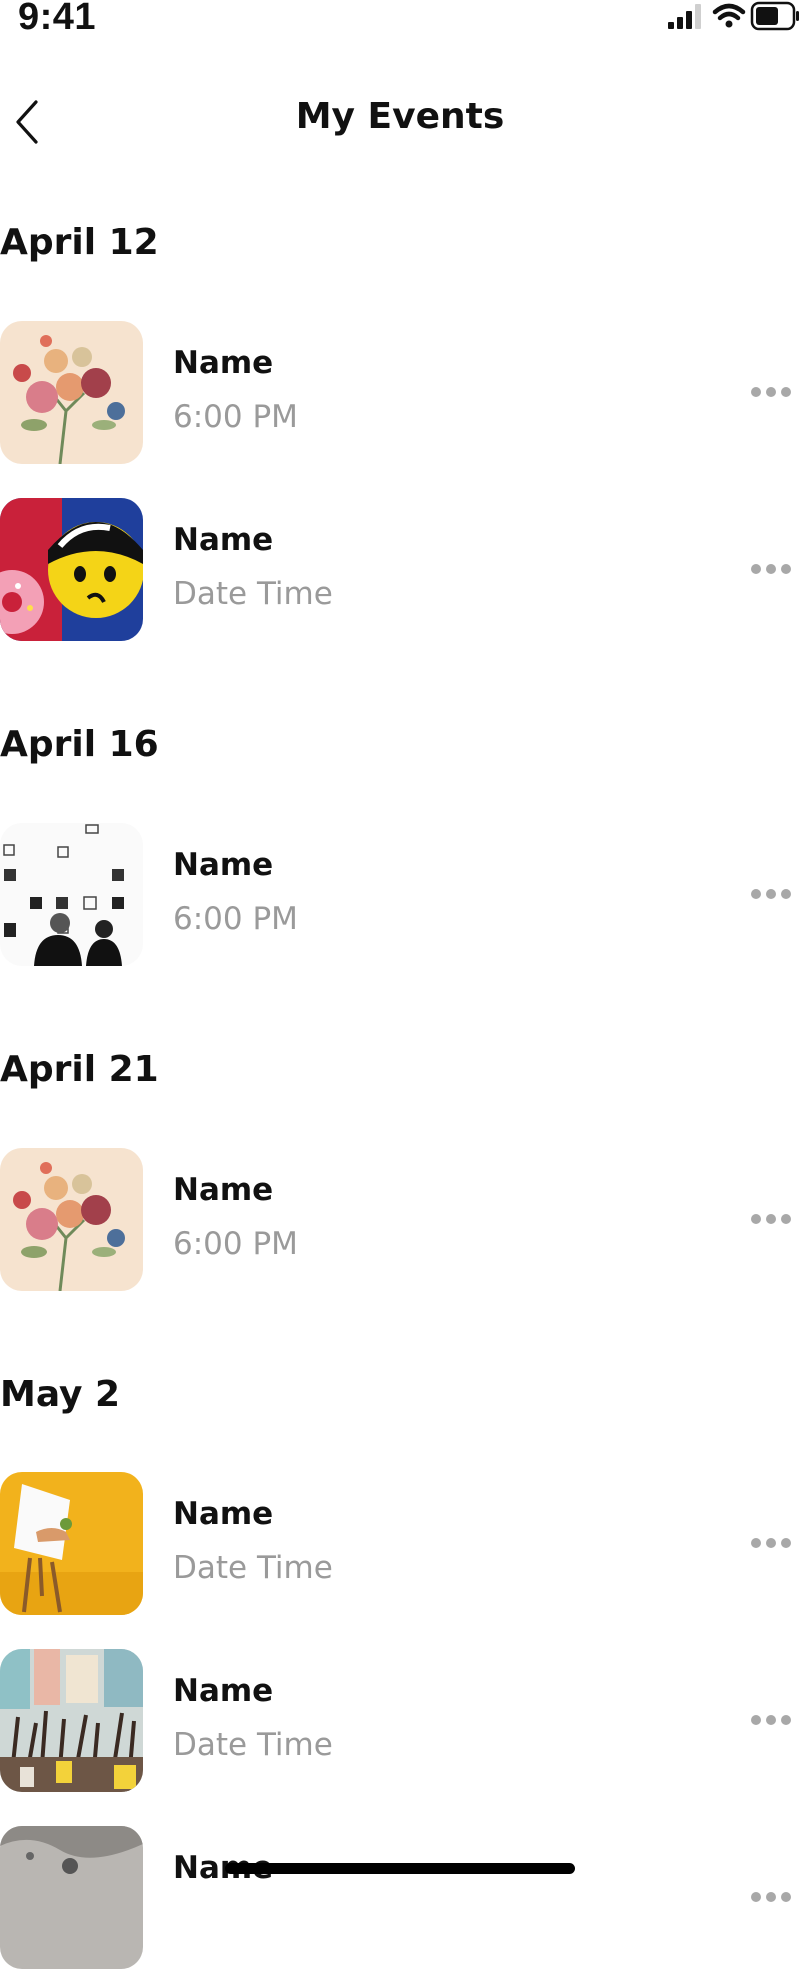 Image resolution: width=800 pixels, height=1971 pixels. What do you see at coordinates (60, 1394) in the screenshot?
I see `date-heading: May 2` at bounding box center [60, 1394].